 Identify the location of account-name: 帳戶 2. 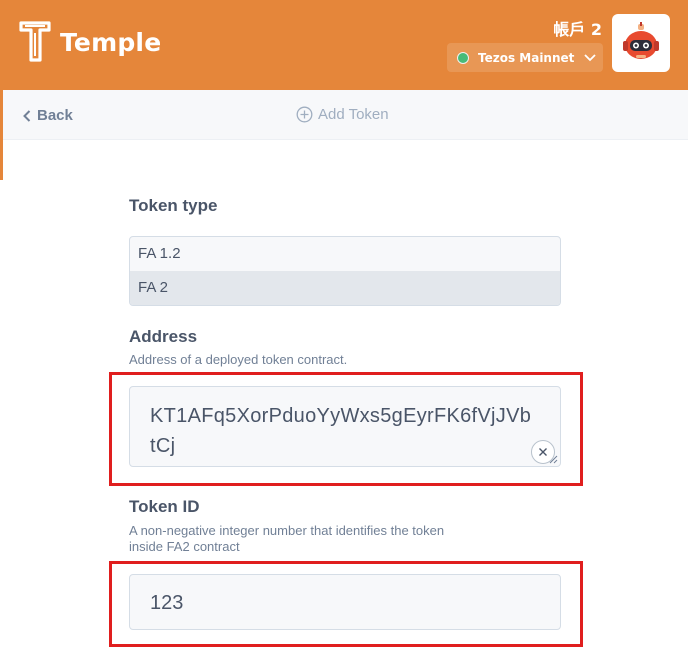
(577, 29).